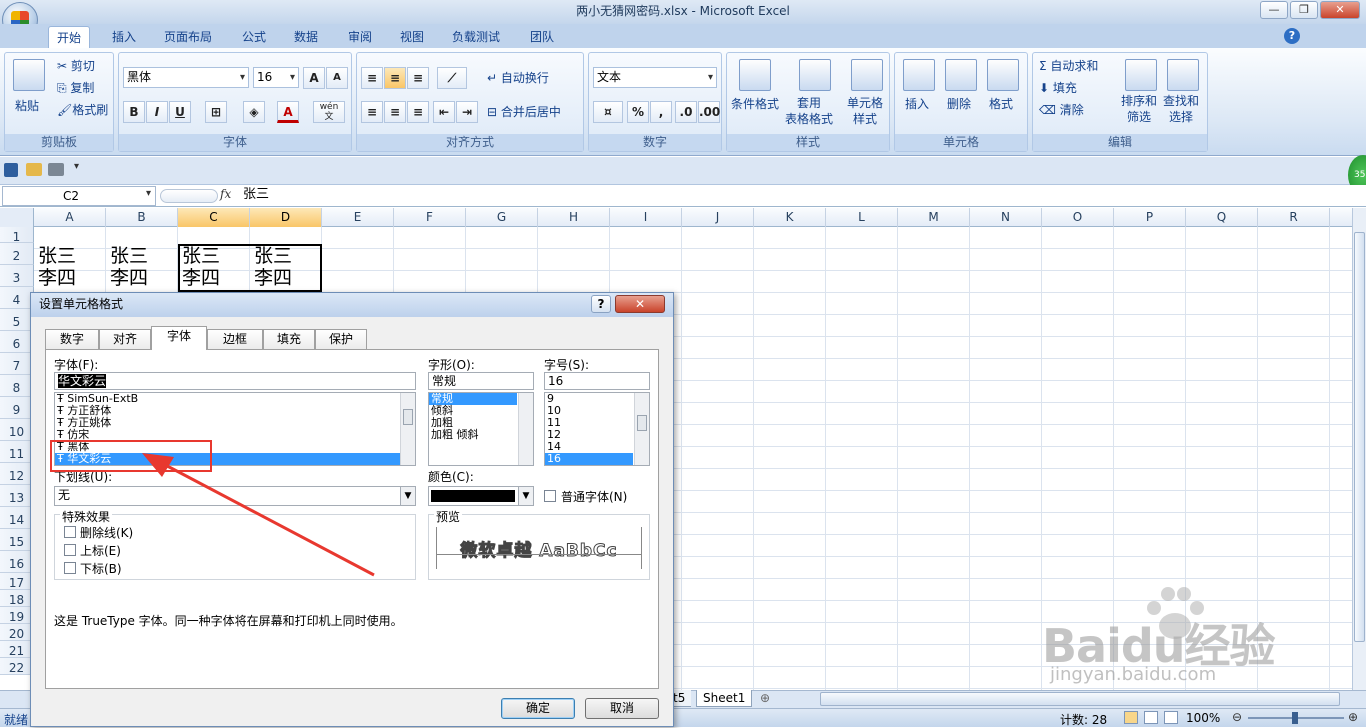  I want to click on column-header-l: L, so click(862, 217).